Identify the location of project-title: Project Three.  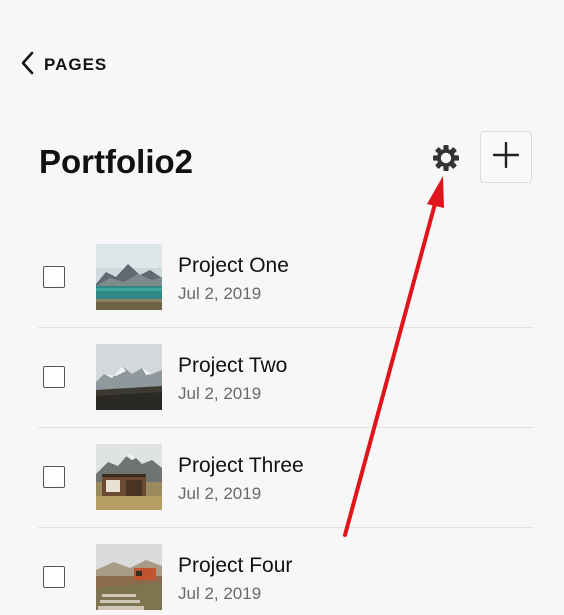
(241, 465).